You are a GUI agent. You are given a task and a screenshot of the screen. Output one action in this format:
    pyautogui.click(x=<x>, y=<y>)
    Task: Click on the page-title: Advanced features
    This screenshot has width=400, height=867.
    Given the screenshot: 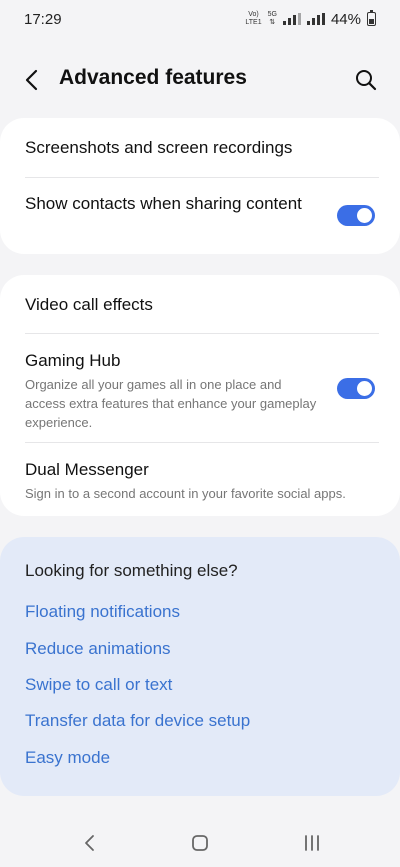 What is the action you would take?
    pyautogui.click(x=153, y=77)
    